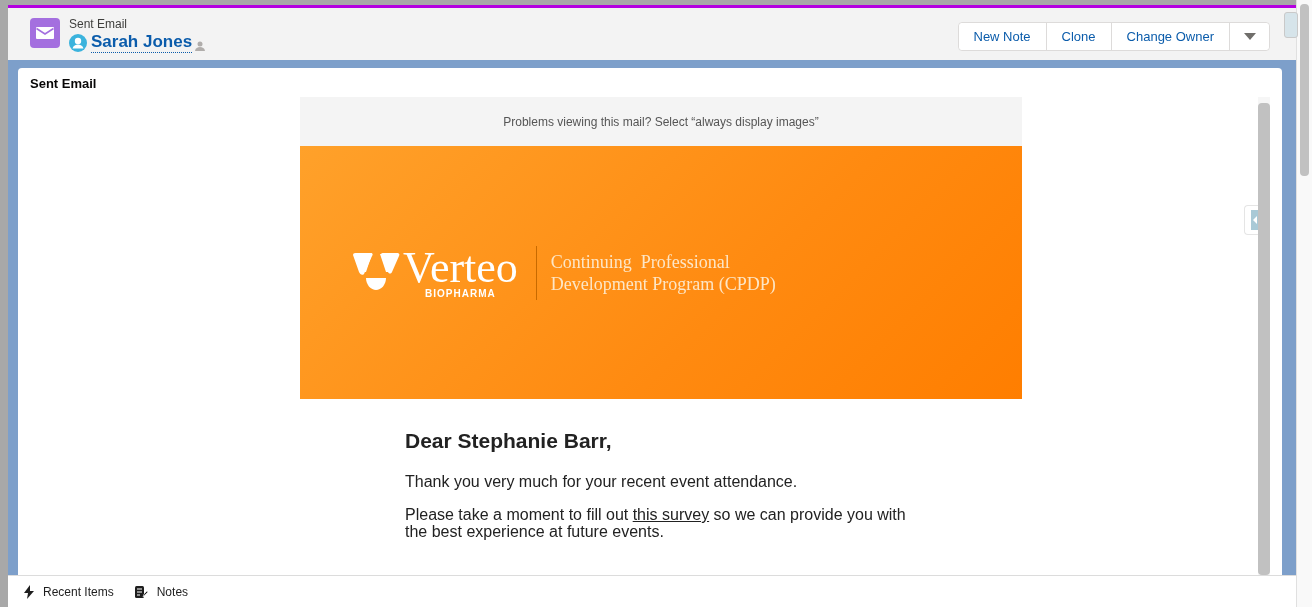  I want to click on logo-subtitle: BIOPHARMA, so click(460, 293).